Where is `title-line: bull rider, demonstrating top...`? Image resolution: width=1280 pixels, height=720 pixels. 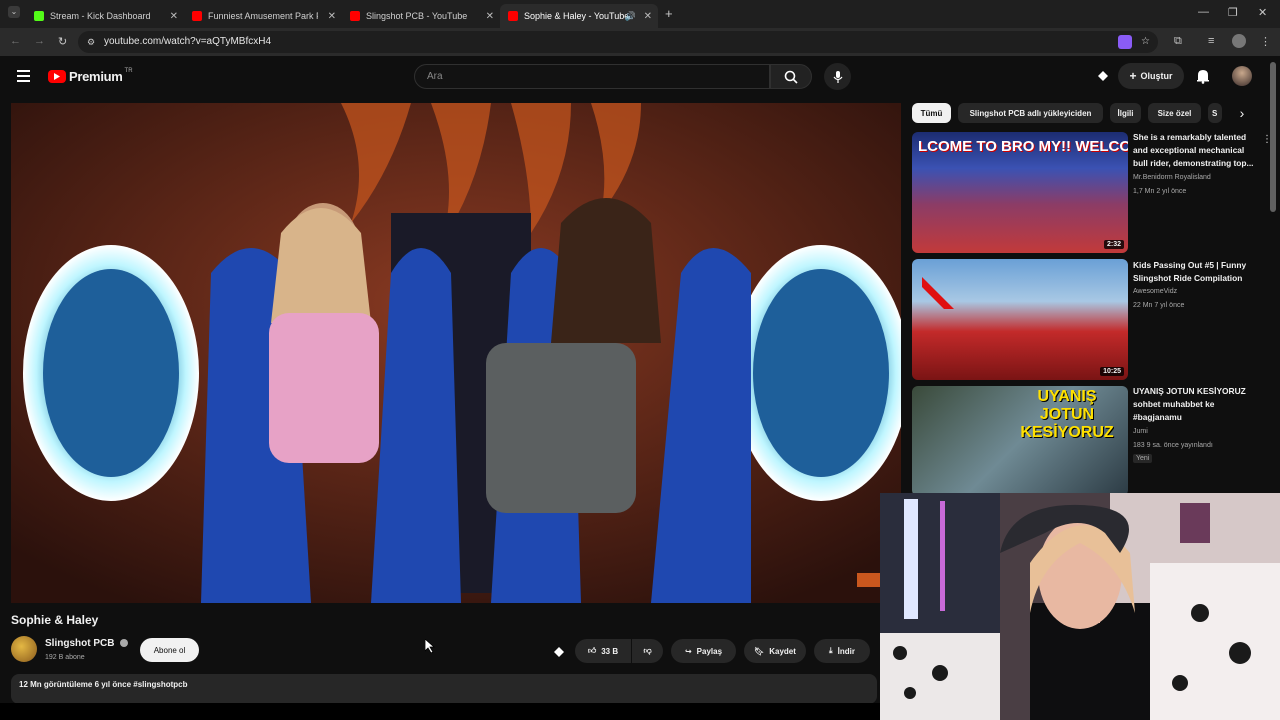 title-line: bull rider, demonstrating top... is located at coordinates (1193, 163).